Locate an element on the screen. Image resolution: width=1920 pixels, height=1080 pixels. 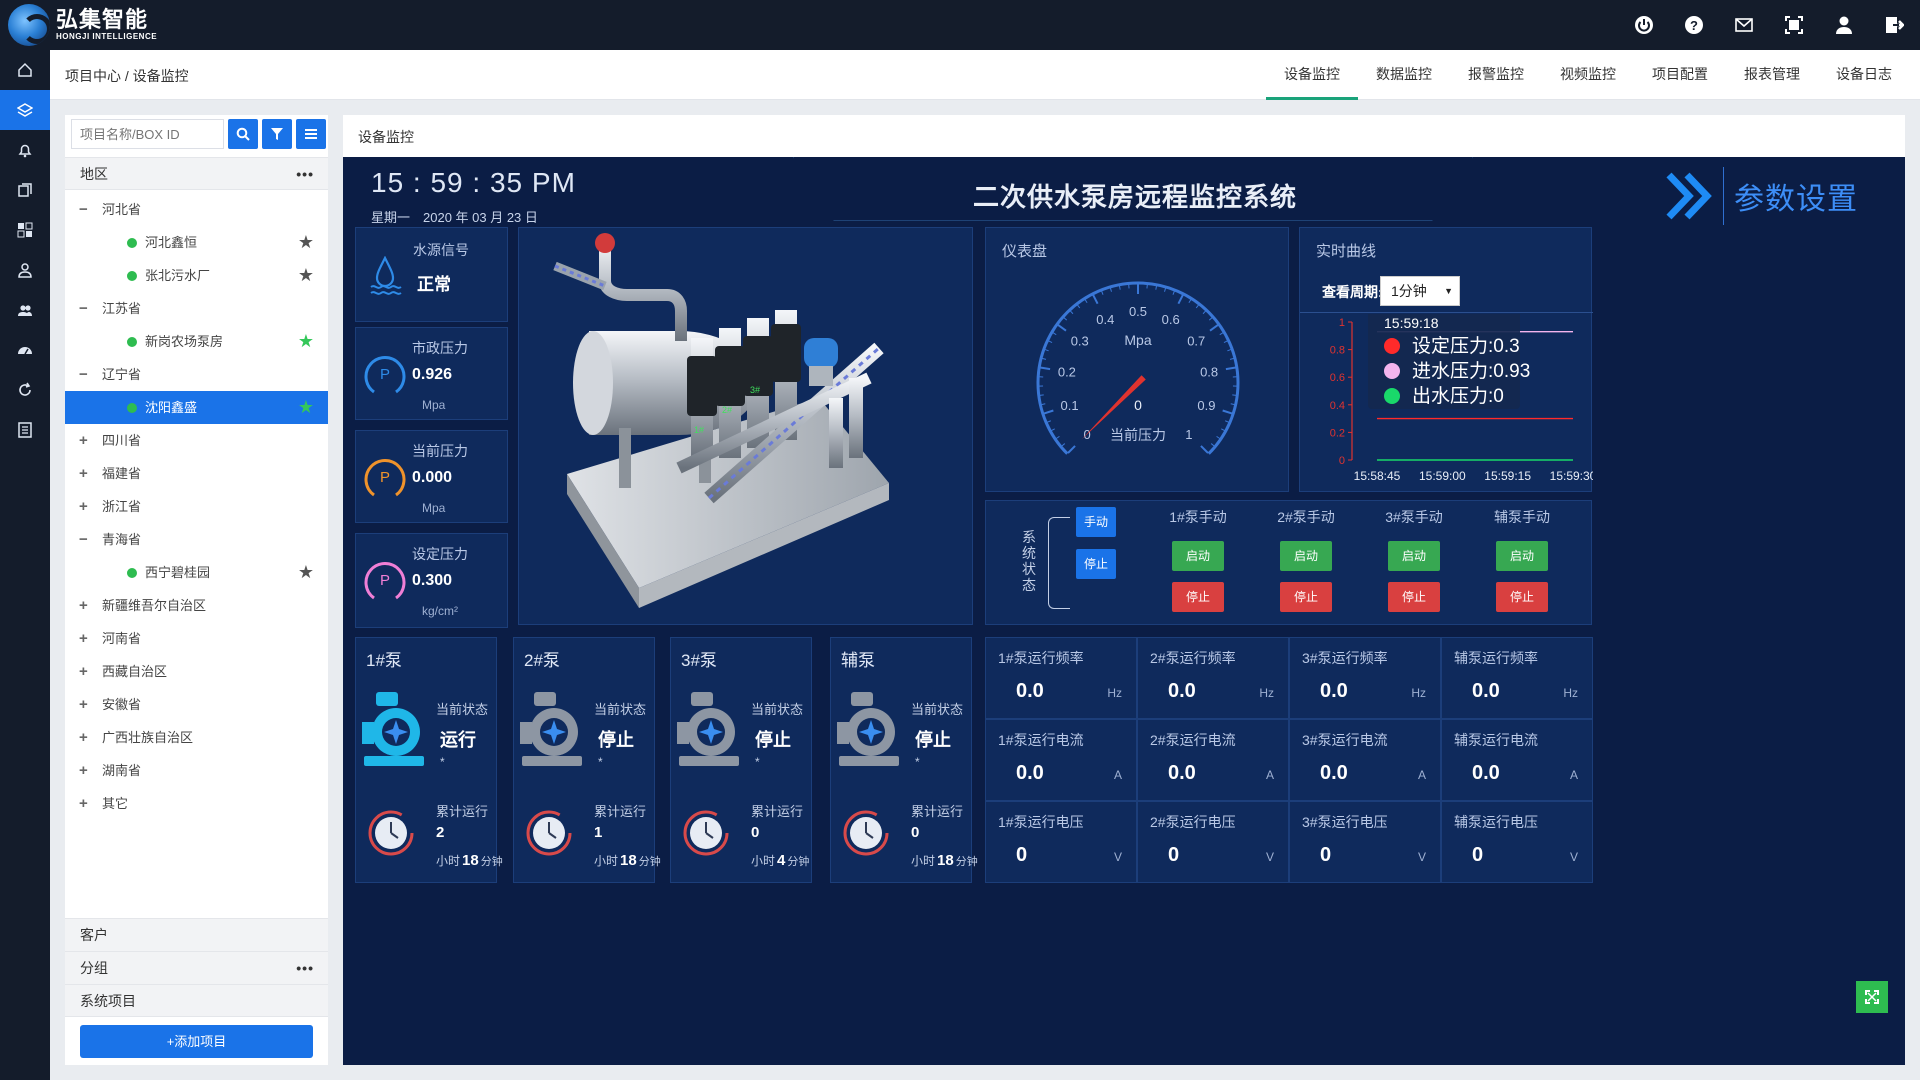
home-icon is located at coordinates (25, 70).